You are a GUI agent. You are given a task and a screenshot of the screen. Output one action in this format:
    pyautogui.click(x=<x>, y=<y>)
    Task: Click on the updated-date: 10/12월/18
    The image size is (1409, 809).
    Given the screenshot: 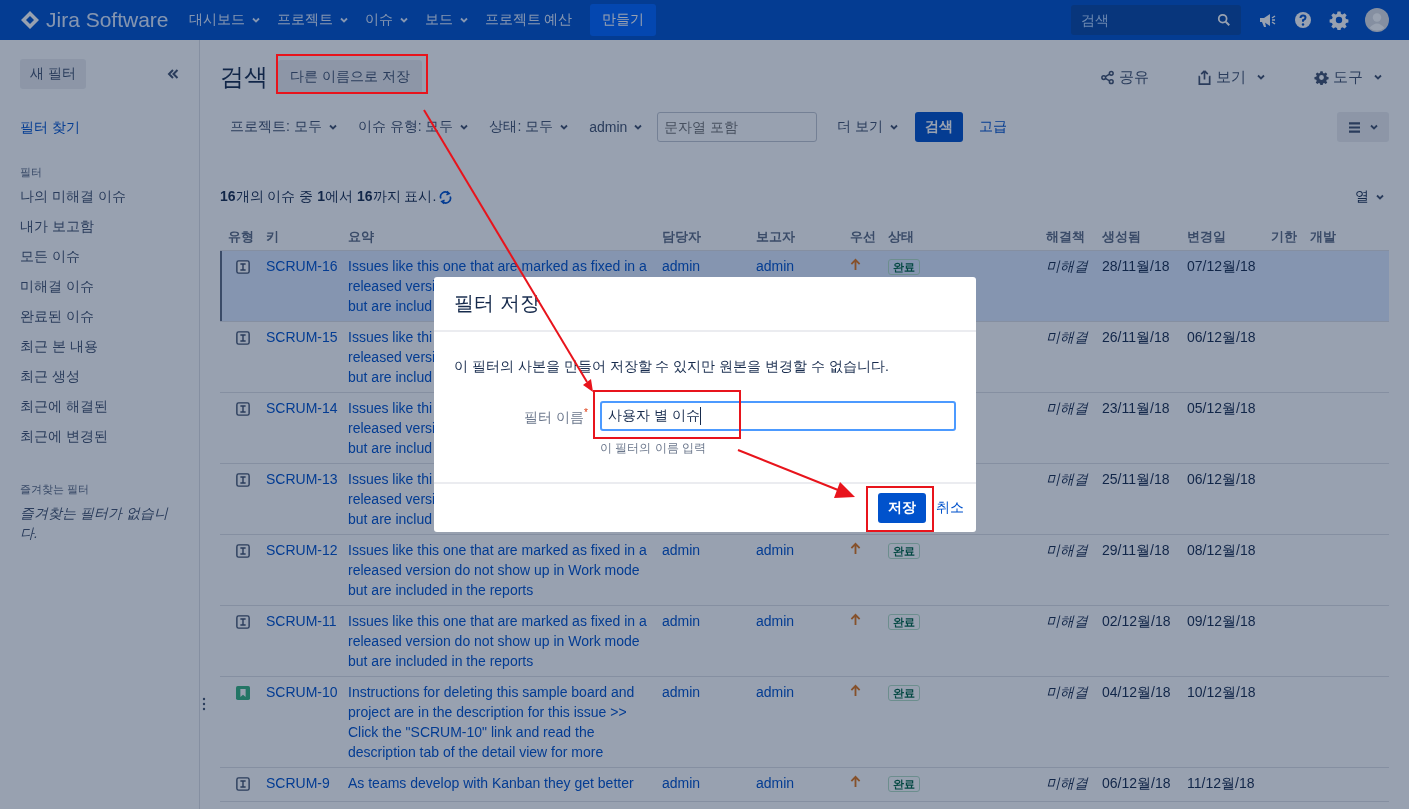 What is the action you would take?
    pyautogui.click(x=1221, y=692)
    